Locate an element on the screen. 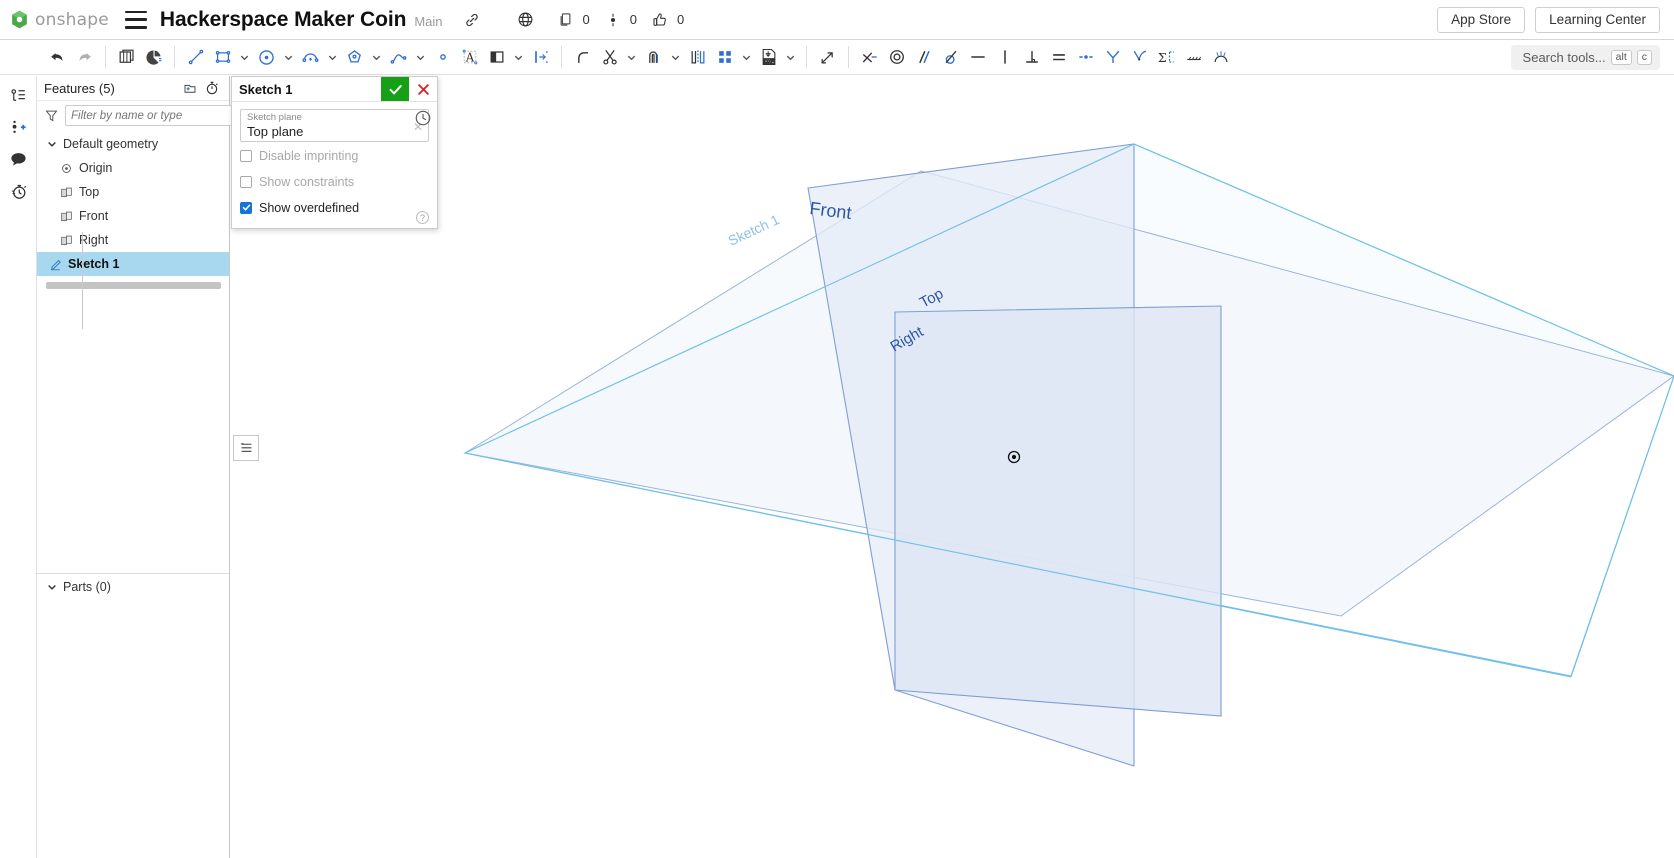 The height and width of the screenshot is (858, 1674). sketch-plane-field: Sketch plane Top plane ✕ is located at coordinates (334, 125).